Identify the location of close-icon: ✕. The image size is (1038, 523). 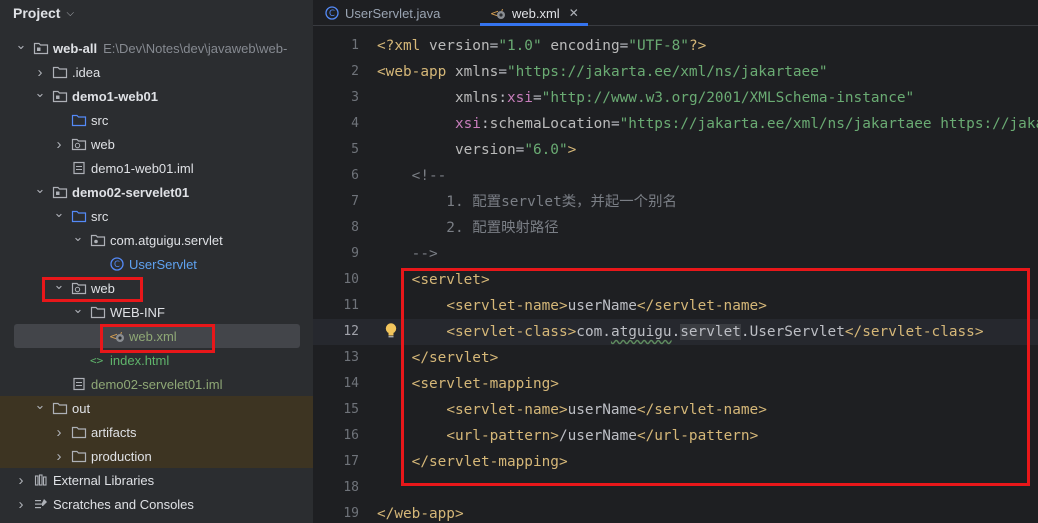
(574, 13).